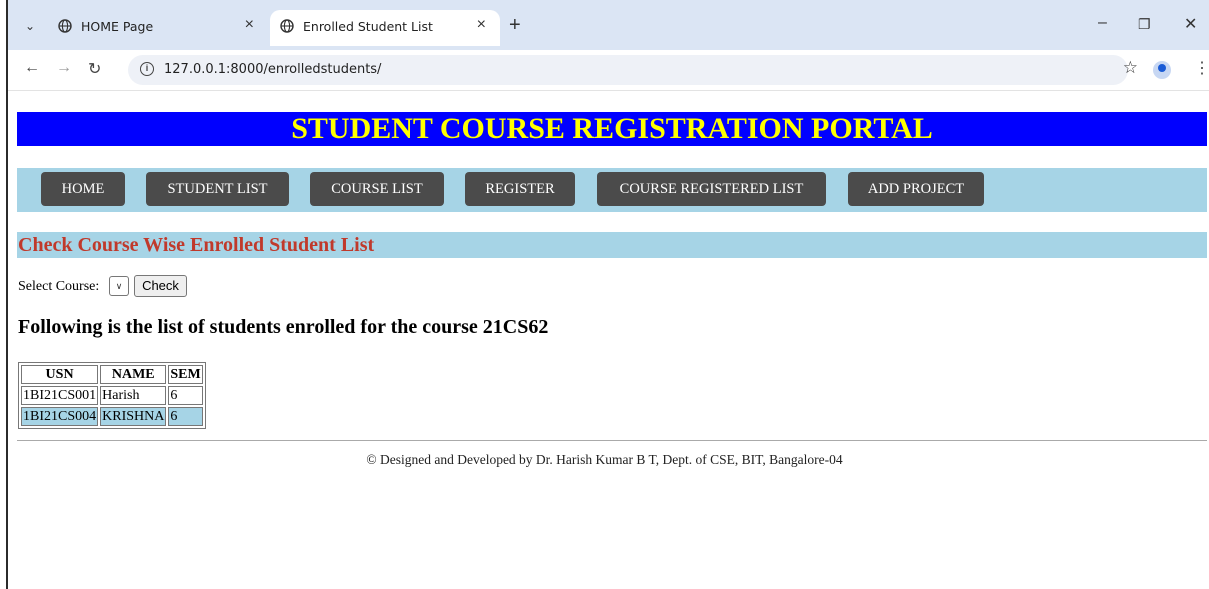 This screenshot has width=1209, height=589. What do you see at coordinates (60, 416) in the screenshot?
I see `usn-cell: 1BI21CS004` at bounding box center [60, 416].